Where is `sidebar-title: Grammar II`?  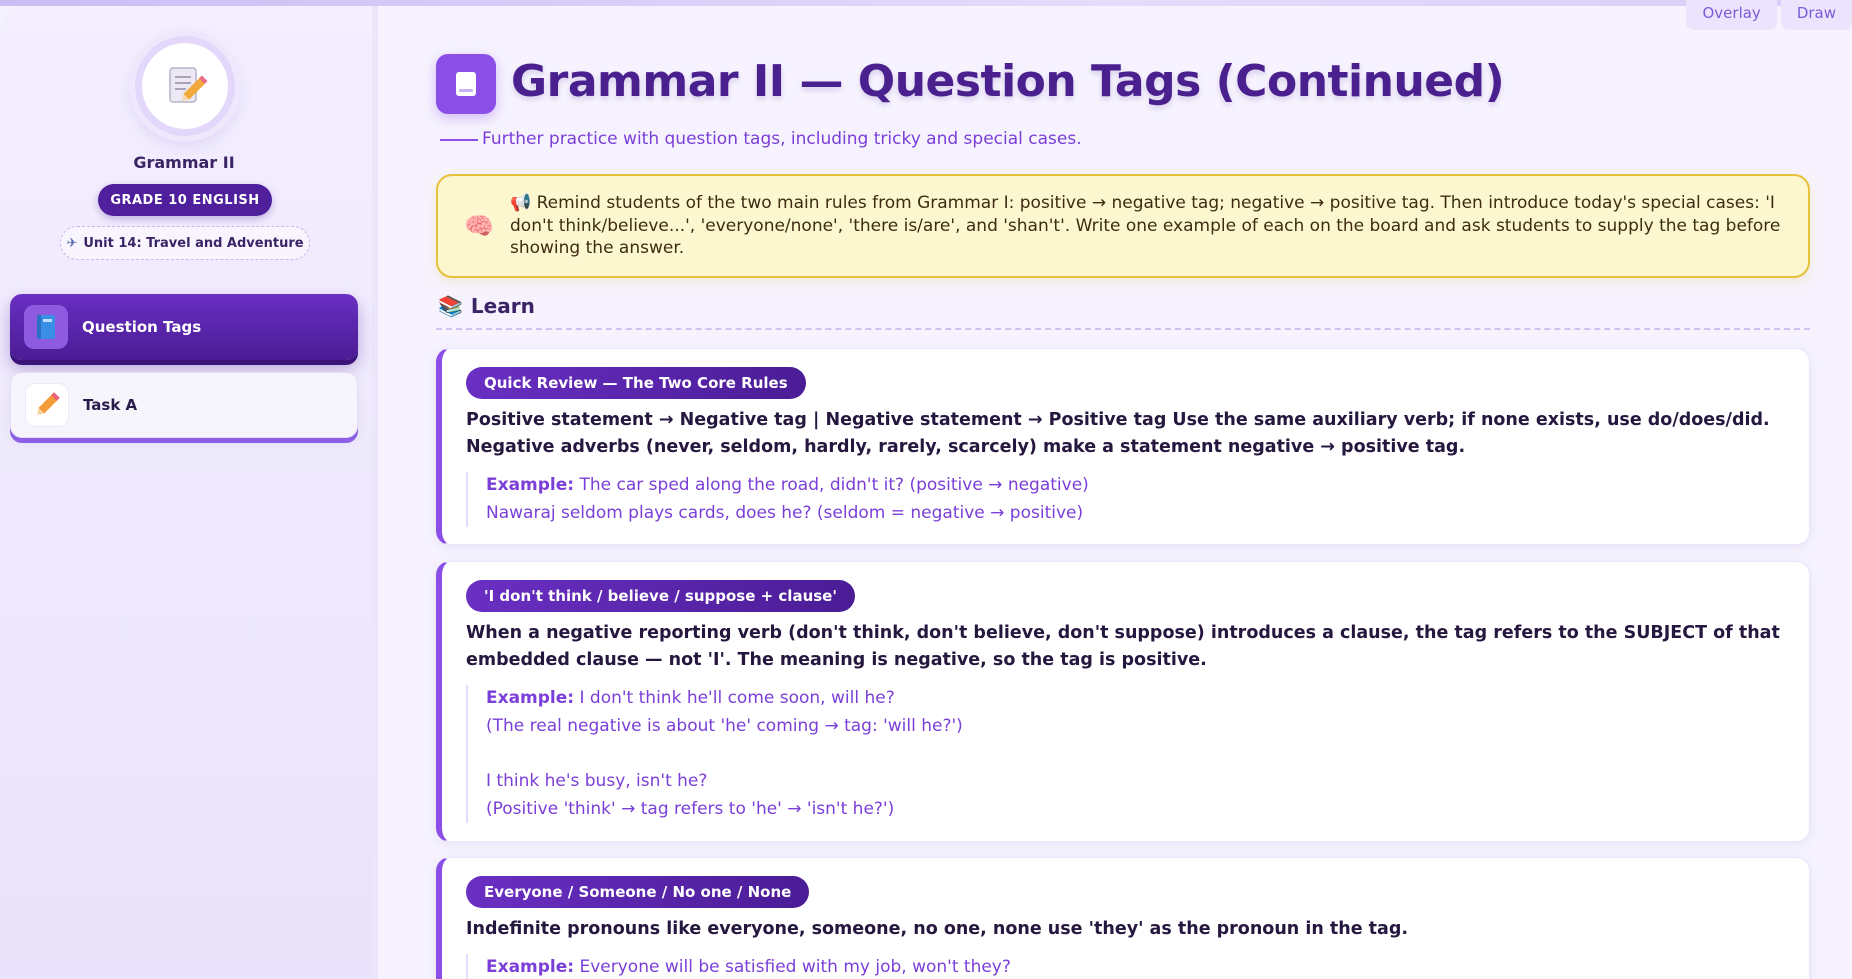
sidebar-title: Grammar II is located at coordinates (184, 162).